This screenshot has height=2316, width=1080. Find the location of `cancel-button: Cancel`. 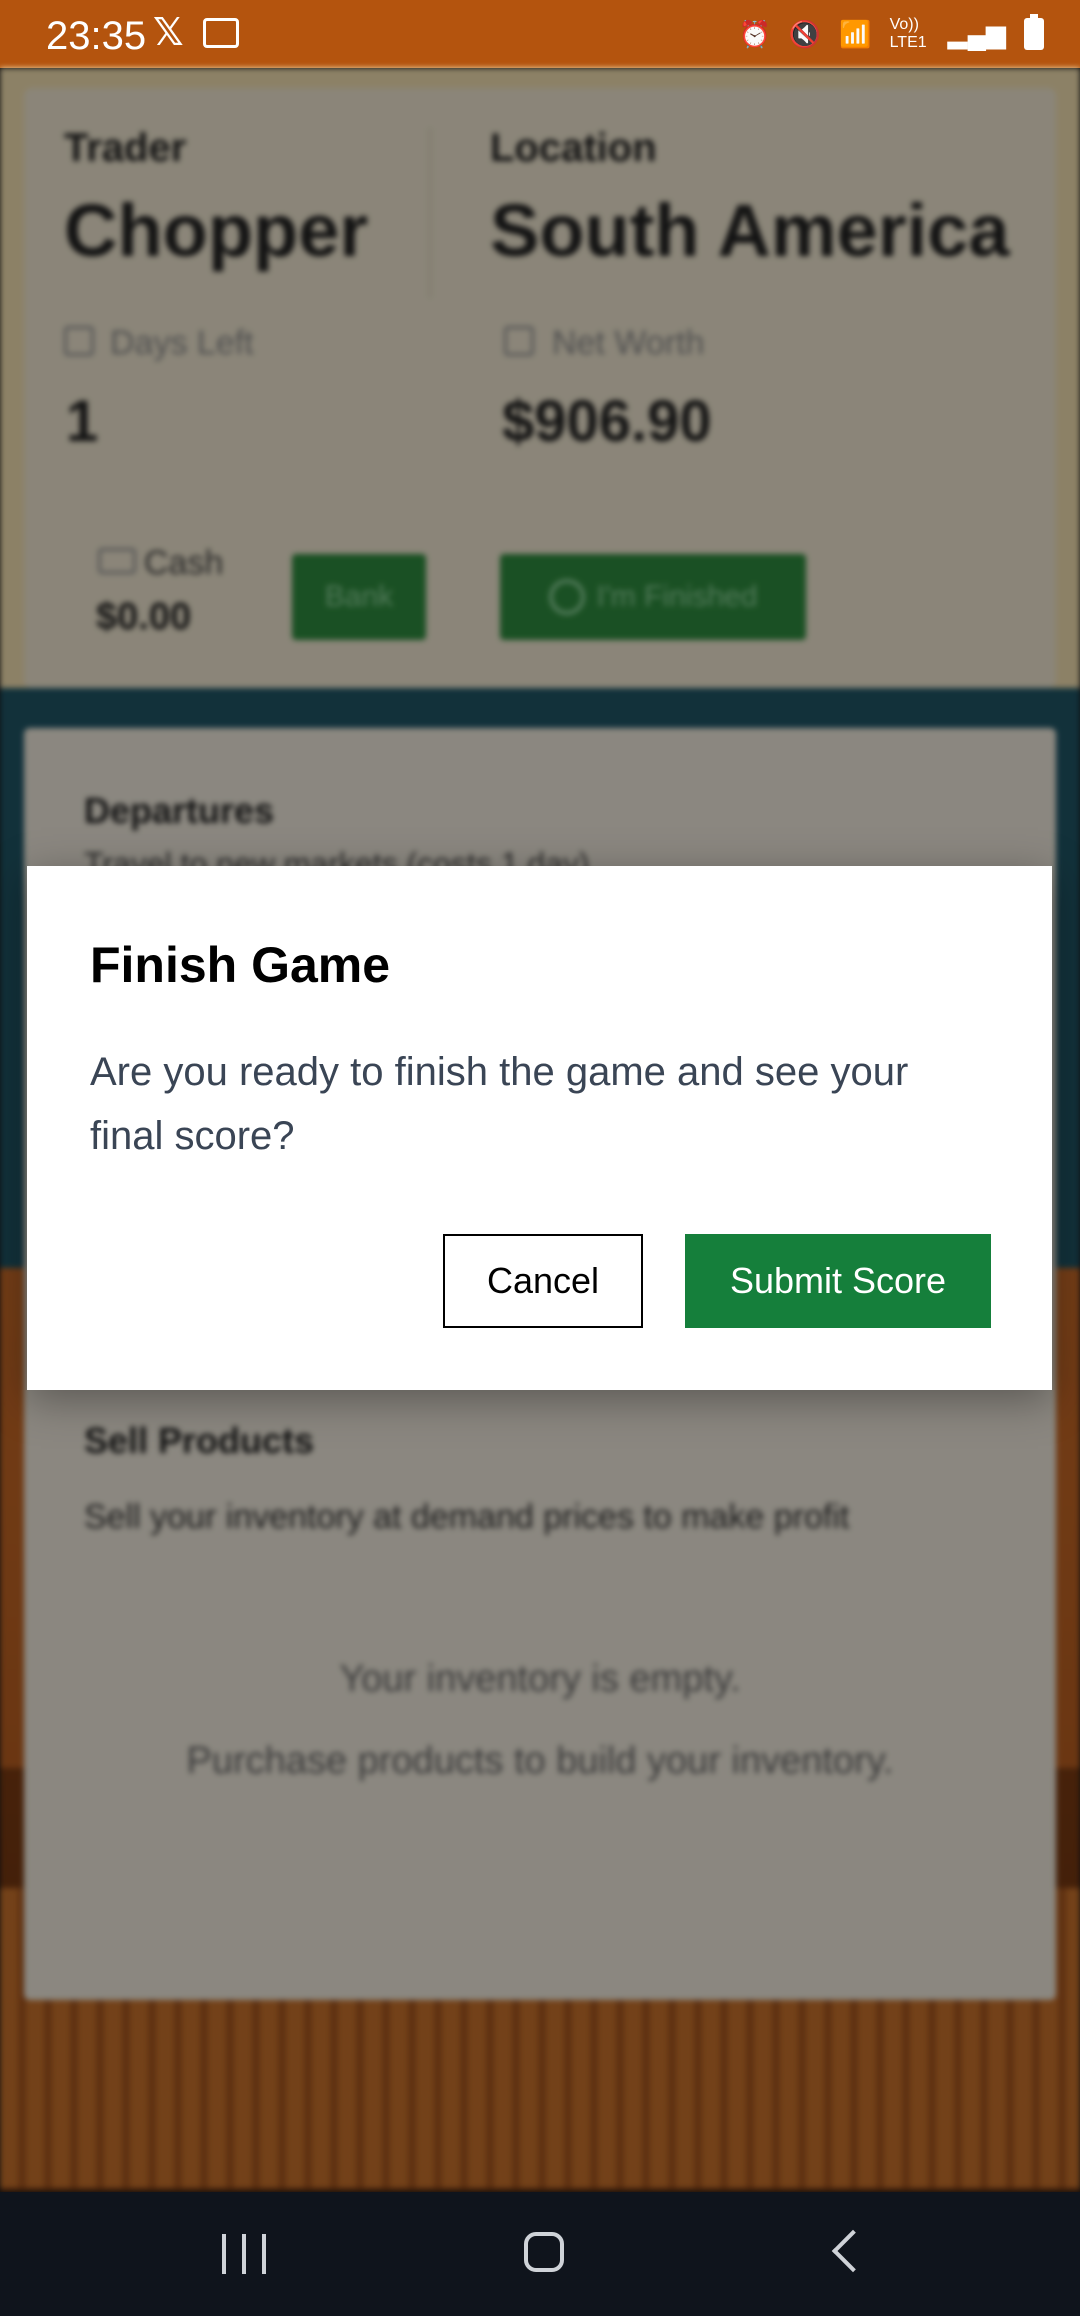

cancel-button: Cancel is located at coordinates (543, 1281).